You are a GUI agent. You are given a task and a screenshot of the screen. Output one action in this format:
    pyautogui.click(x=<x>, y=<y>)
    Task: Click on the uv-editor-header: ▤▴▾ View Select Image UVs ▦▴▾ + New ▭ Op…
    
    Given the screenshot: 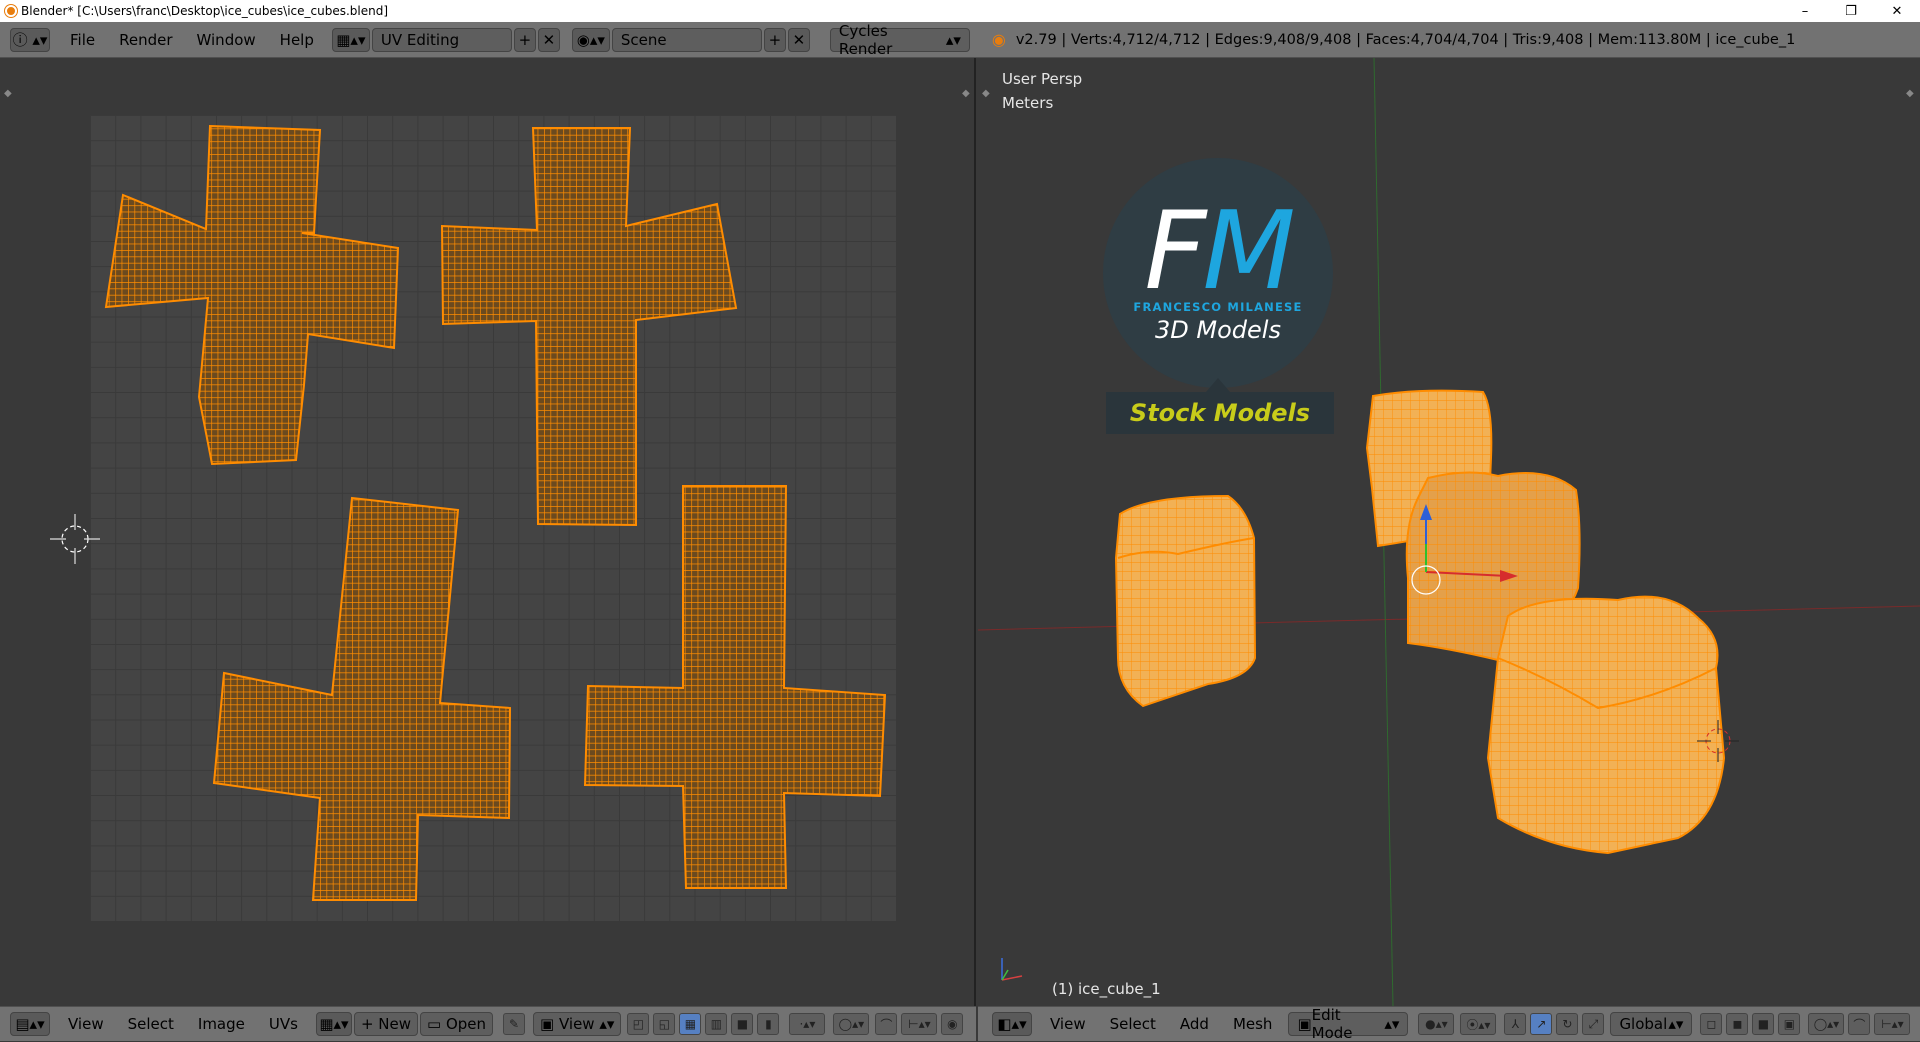 What is the action you would take?
    pyautogui.click(x=488, y=1023)
    